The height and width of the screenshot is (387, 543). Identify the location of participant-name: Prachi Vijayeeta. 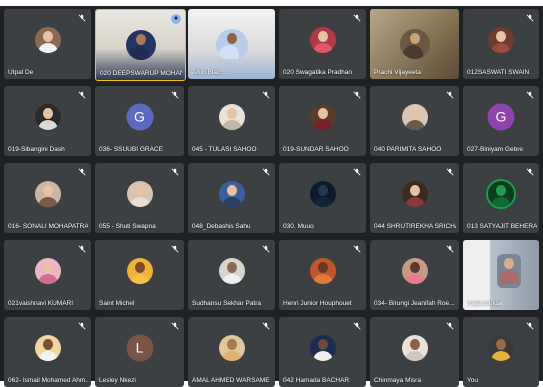
(397, 72).